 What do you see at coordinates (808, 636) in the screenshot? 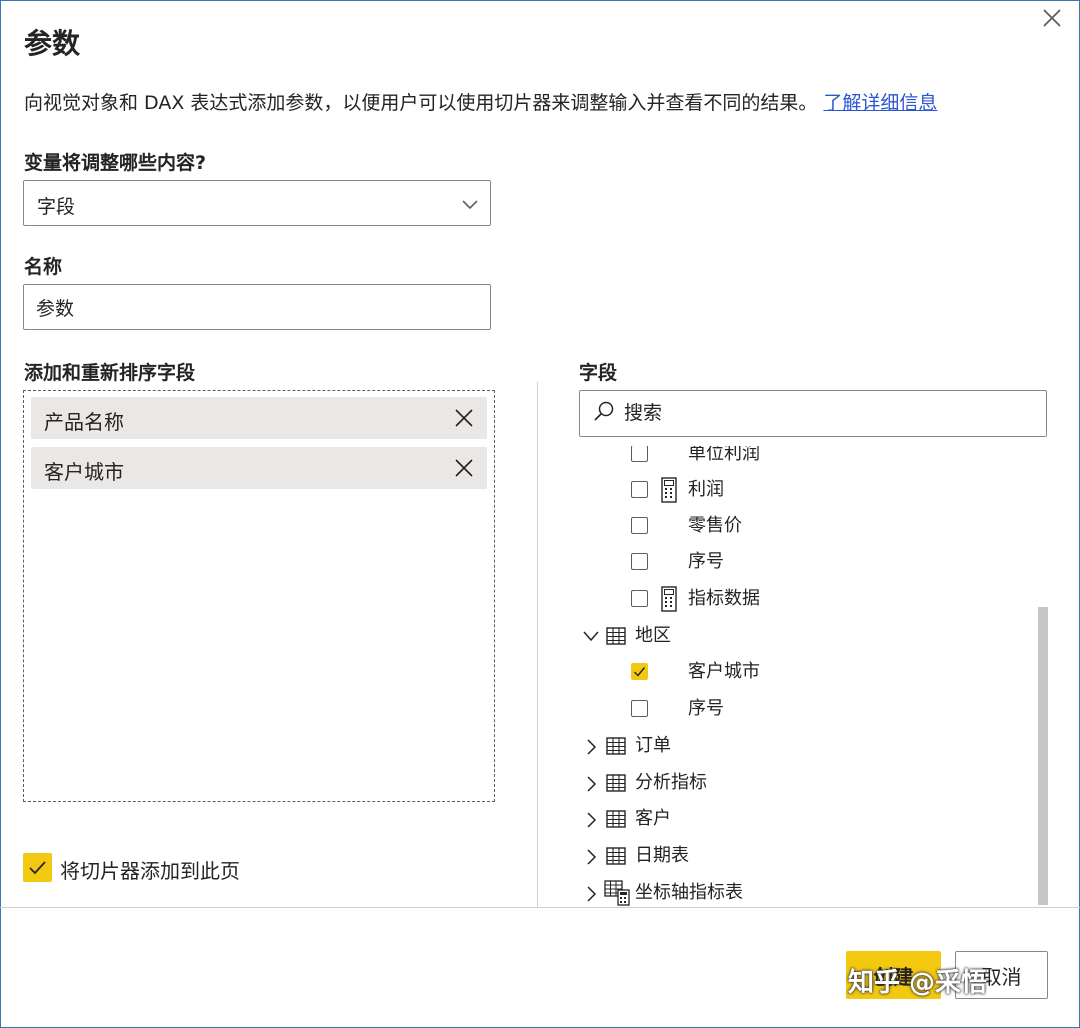
I see `tree-row-region-table: 地区` at bounding box center [808, 636].